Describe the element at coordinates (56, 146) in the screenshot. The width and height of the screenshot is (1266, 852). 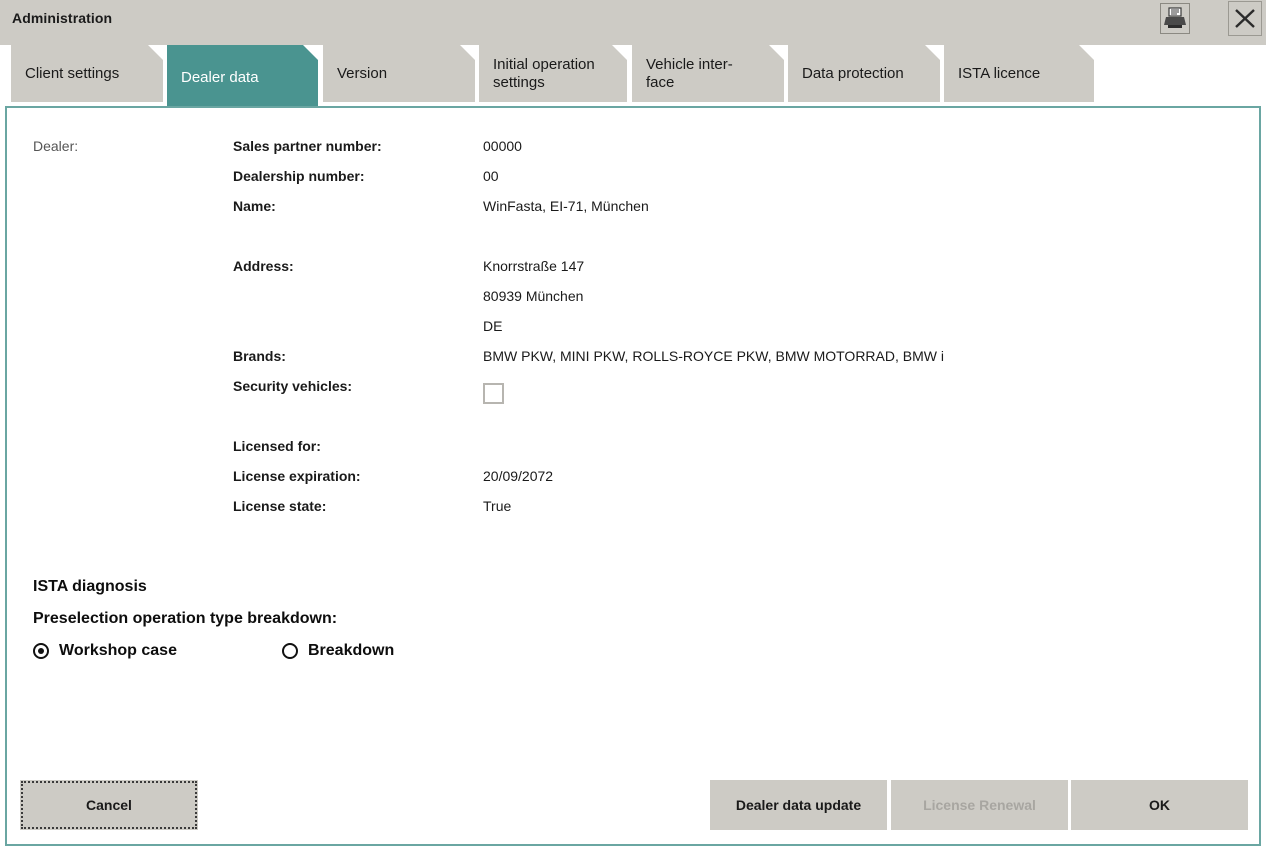
I see `dealer-section-label: Dealer:` at that location.